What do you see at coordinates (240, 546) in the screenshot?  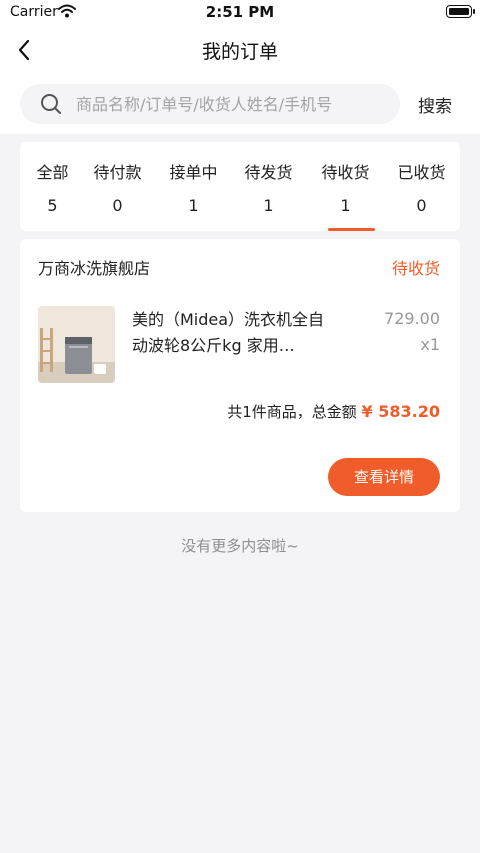 I see `no-more-content-label: 没有更多内容啦~` at bounding box center [240, 546].